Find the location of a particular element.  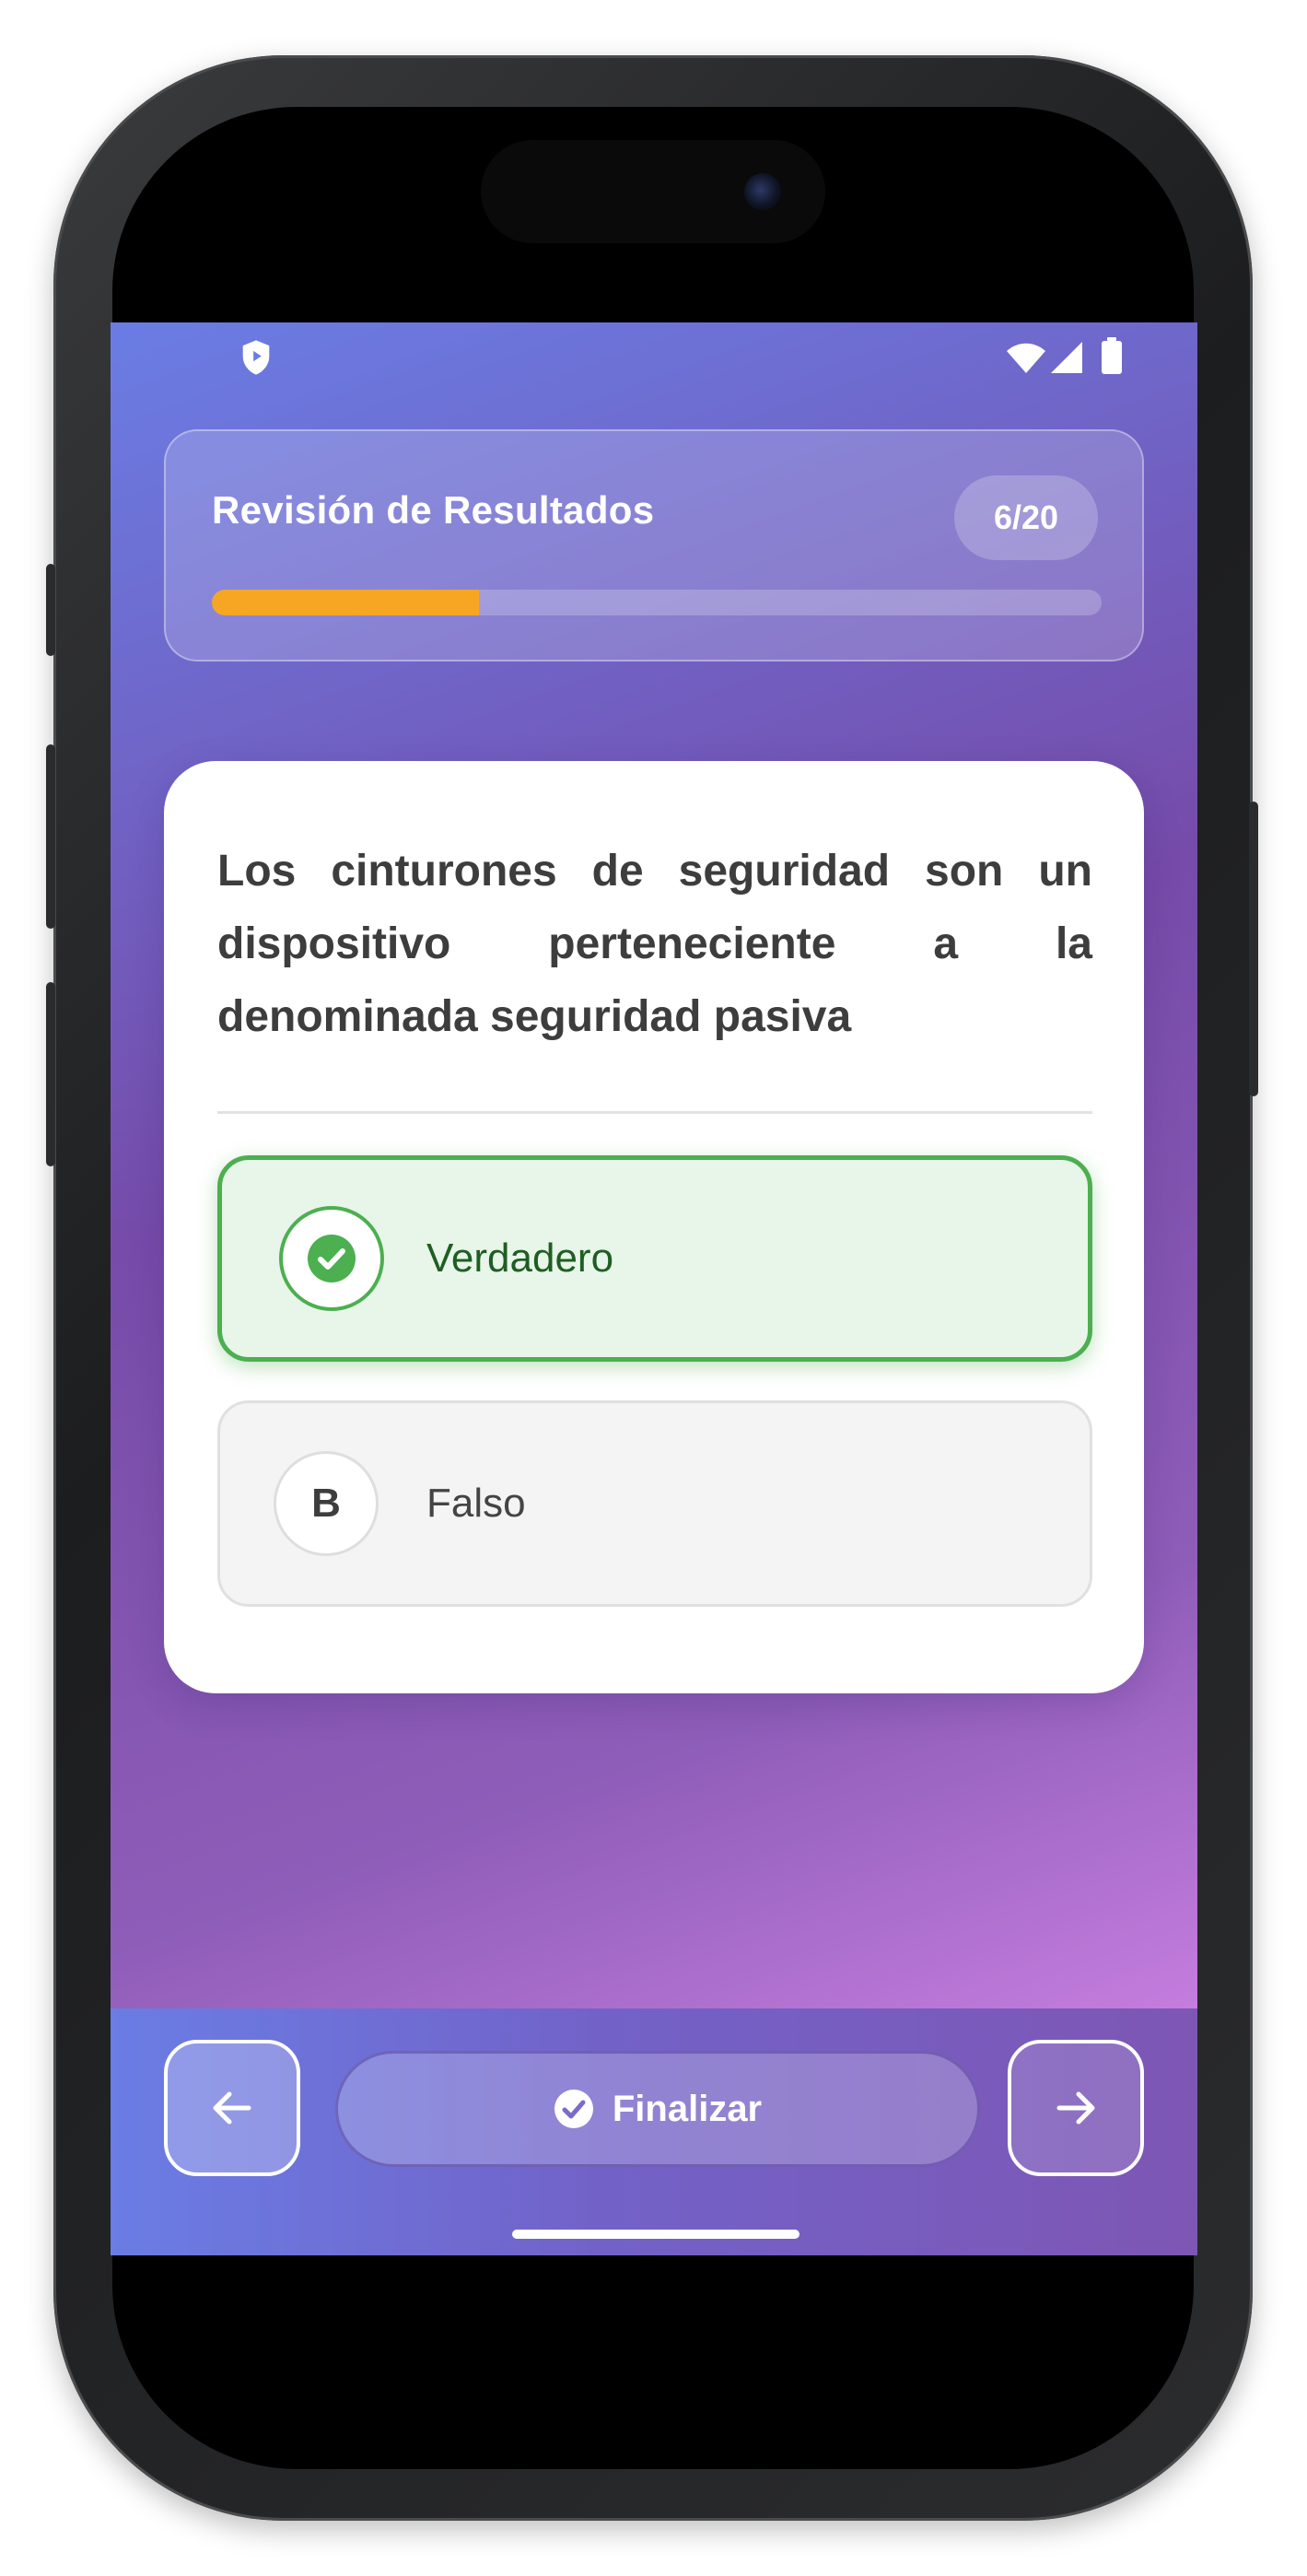

option-false: B Falso is located at coordinates (654, 1503).